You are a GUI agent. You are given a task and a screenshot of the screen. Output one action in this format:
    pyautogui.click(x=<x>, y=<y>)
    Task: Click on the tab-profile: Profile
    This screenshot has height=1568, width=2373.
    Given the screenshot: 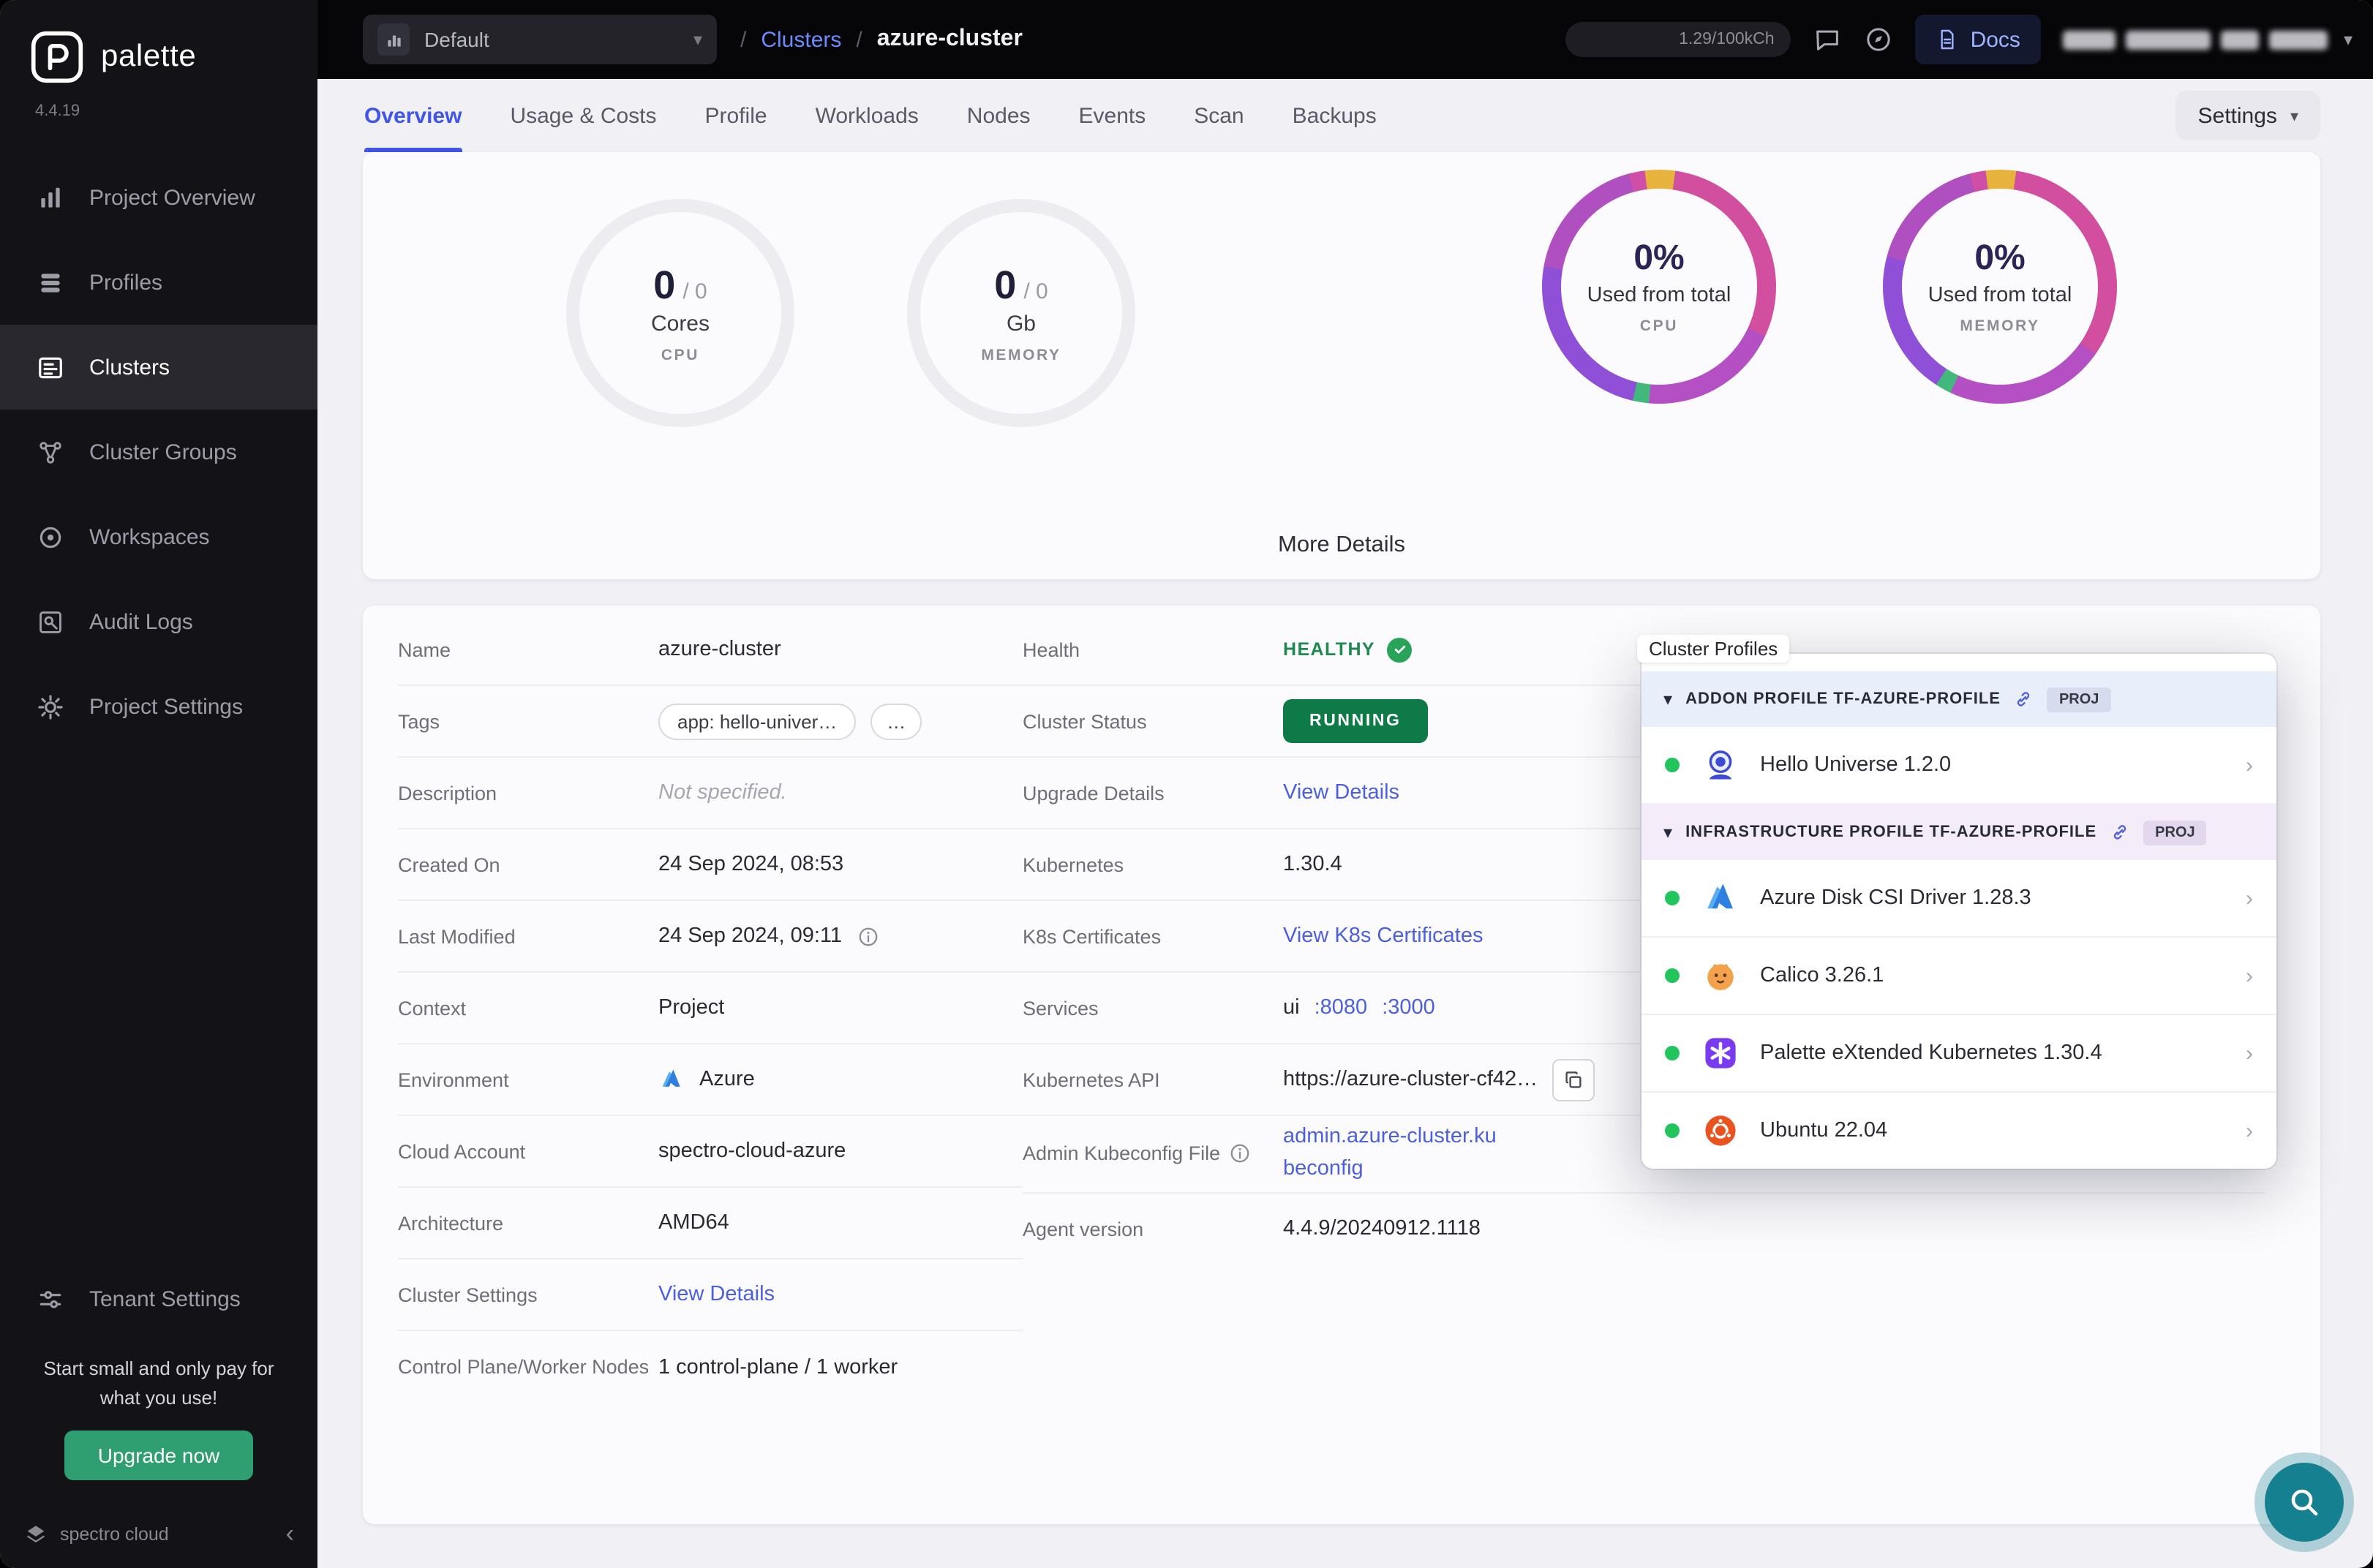 What is the action you would take?
    pyautogui.click(x=736, y=115)
    